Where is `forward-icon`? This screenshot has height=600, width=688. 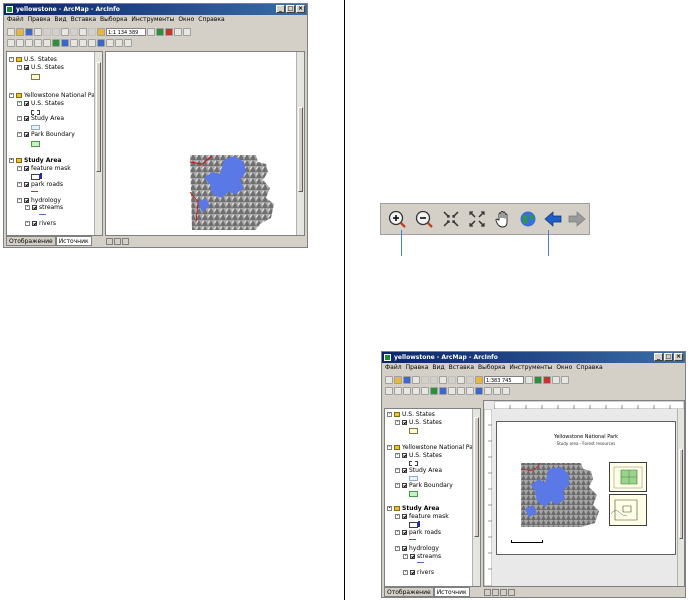 forward-icon is located at coordinates (577, 219).